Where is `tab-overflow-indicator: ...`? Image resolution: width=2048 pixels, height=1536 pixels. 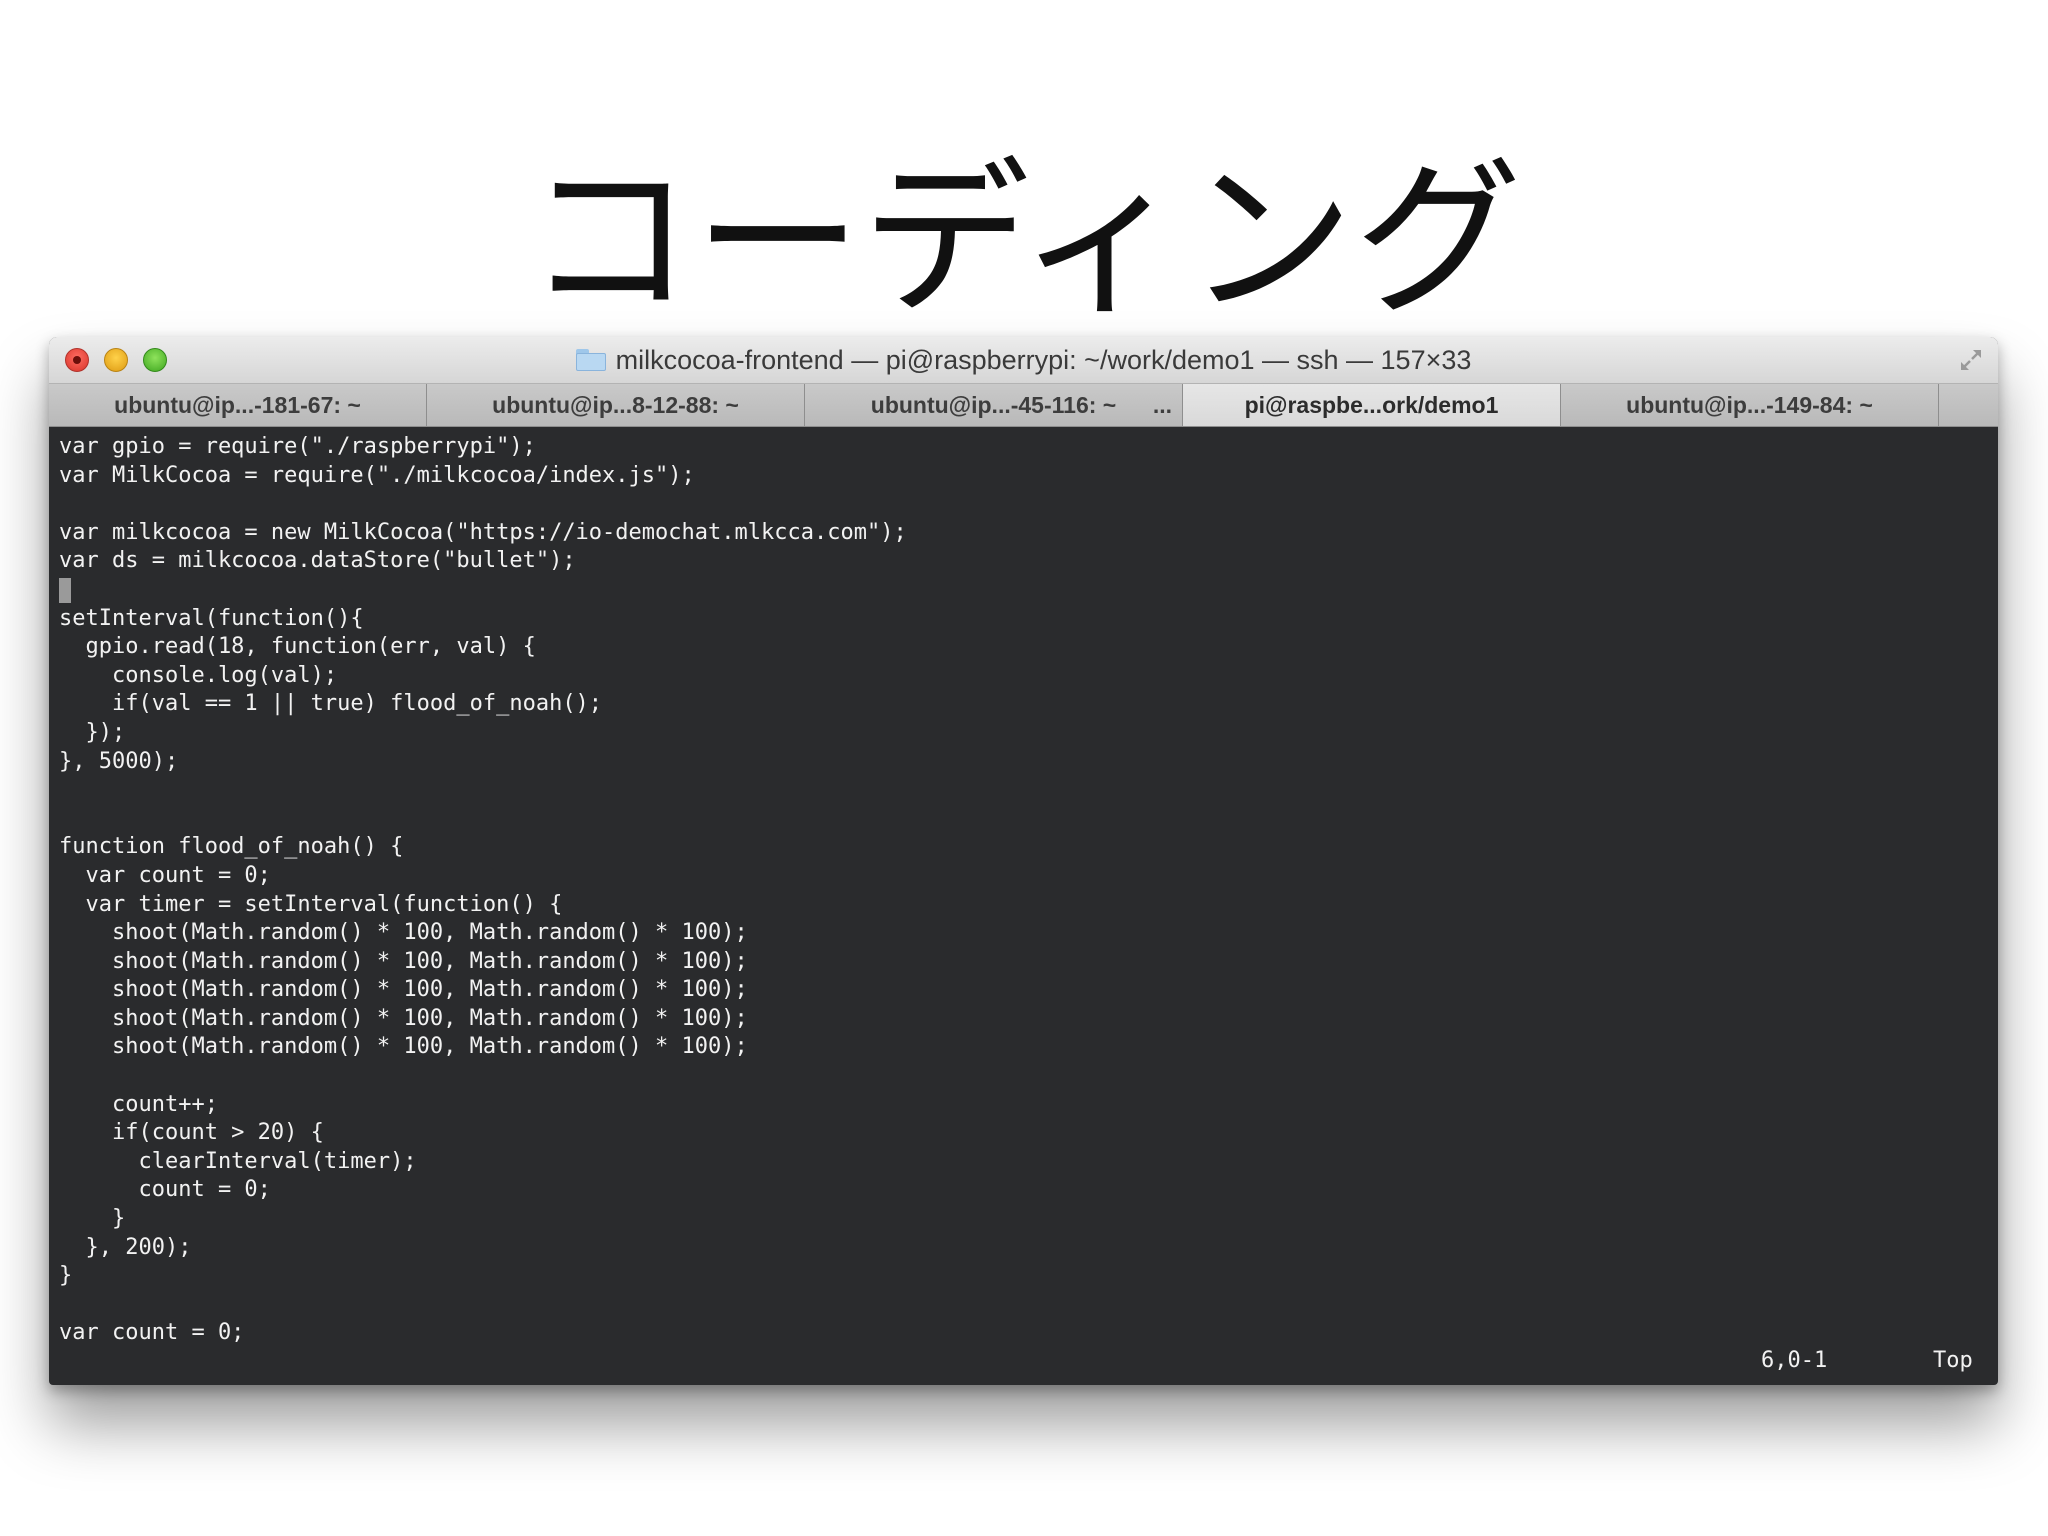
tab-overflow-indicator: ... is located at coordinates (1162, 405).